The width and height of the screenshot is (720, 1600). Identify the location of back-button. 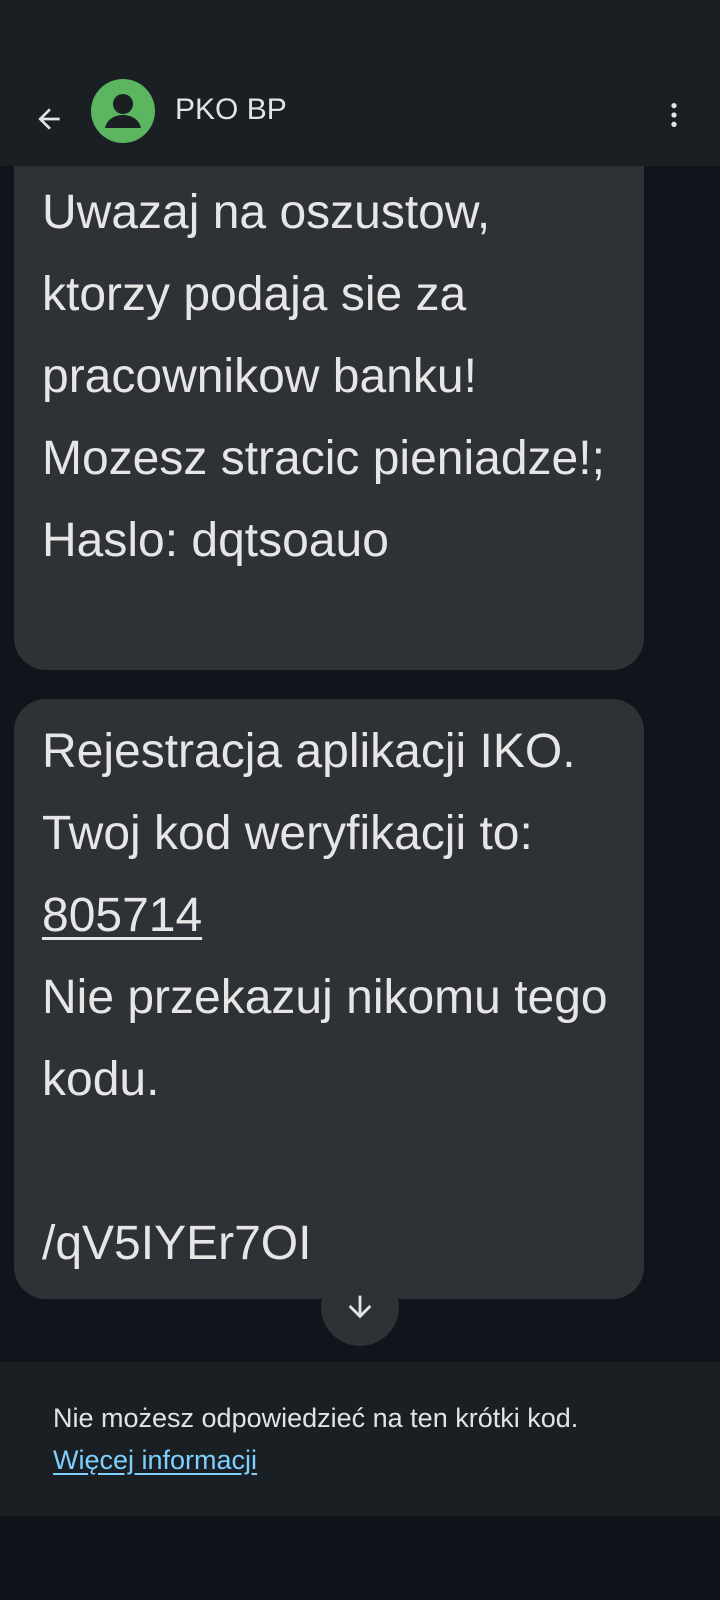
(49, 119).